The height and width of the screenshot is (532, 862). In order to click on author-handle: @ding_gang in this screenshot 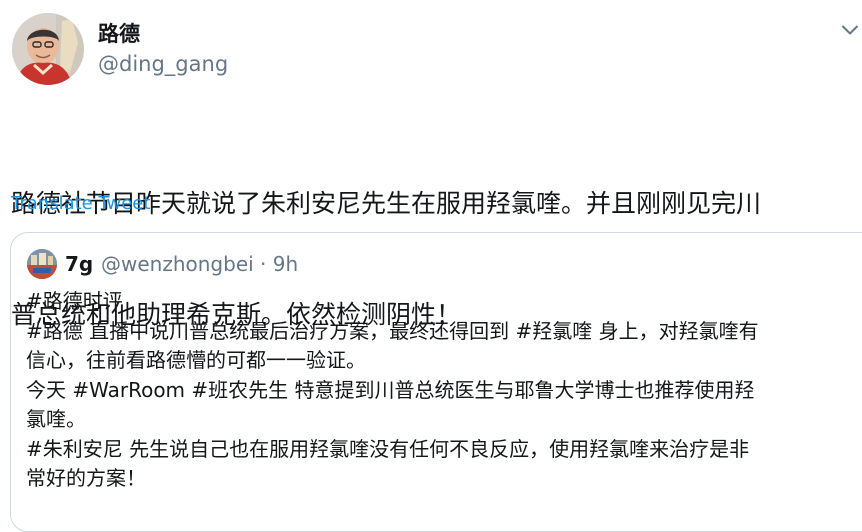, I will do `click(163, 64)`.